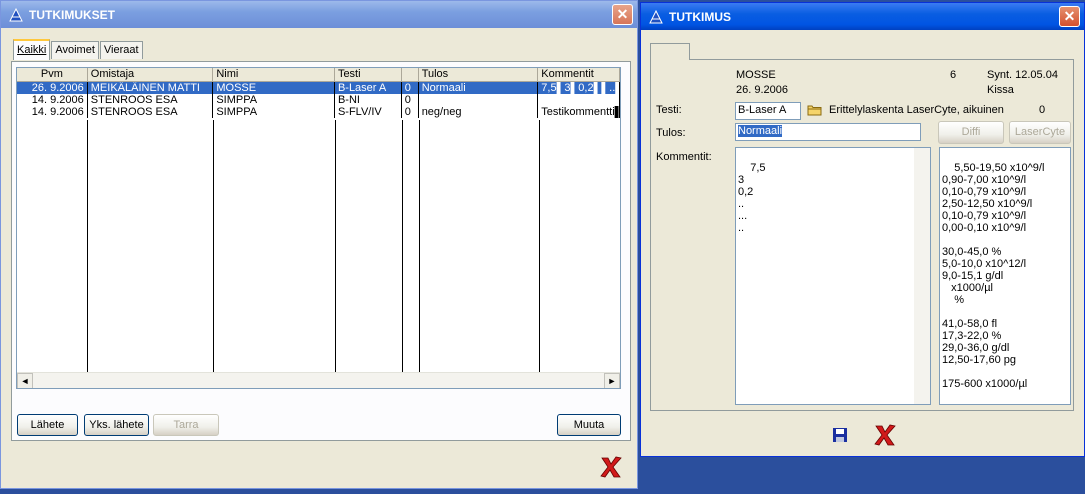  What do you see at coordinates (670, 51) in the screenshot?
I see `detail-tab` at bounding box center [670, 51].